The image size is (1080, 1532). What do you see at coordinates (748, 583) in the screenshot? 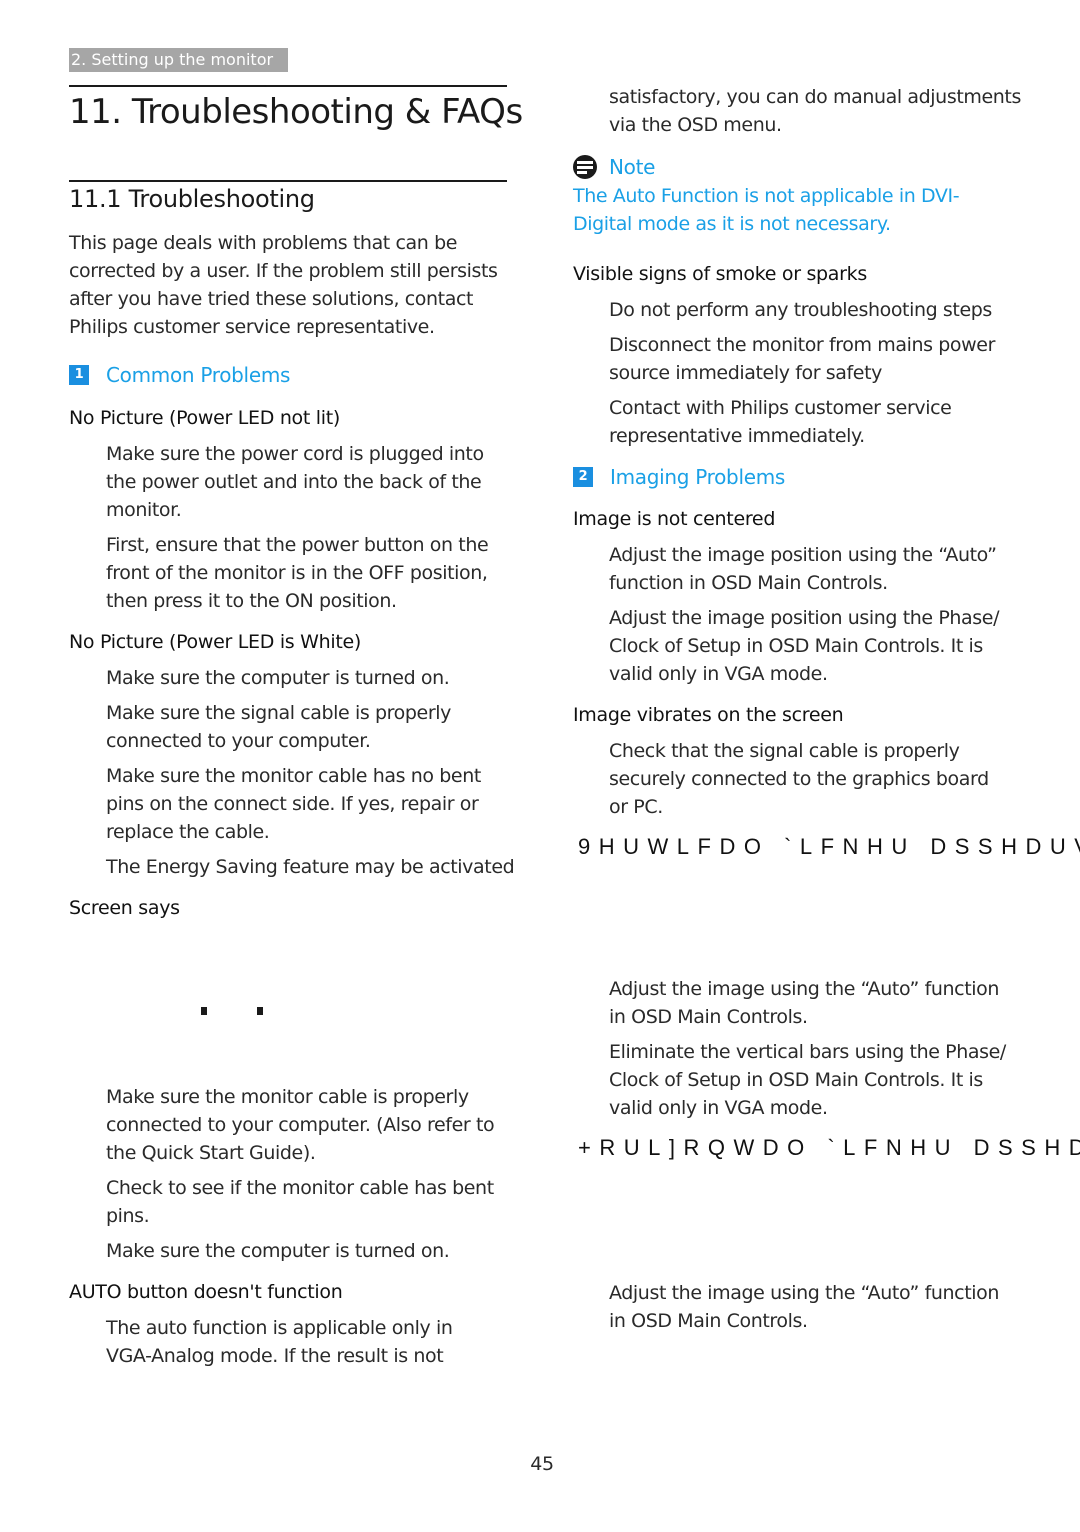
I see `text-line: function in OSD Main Controls.` at bounding box center [748, 583].